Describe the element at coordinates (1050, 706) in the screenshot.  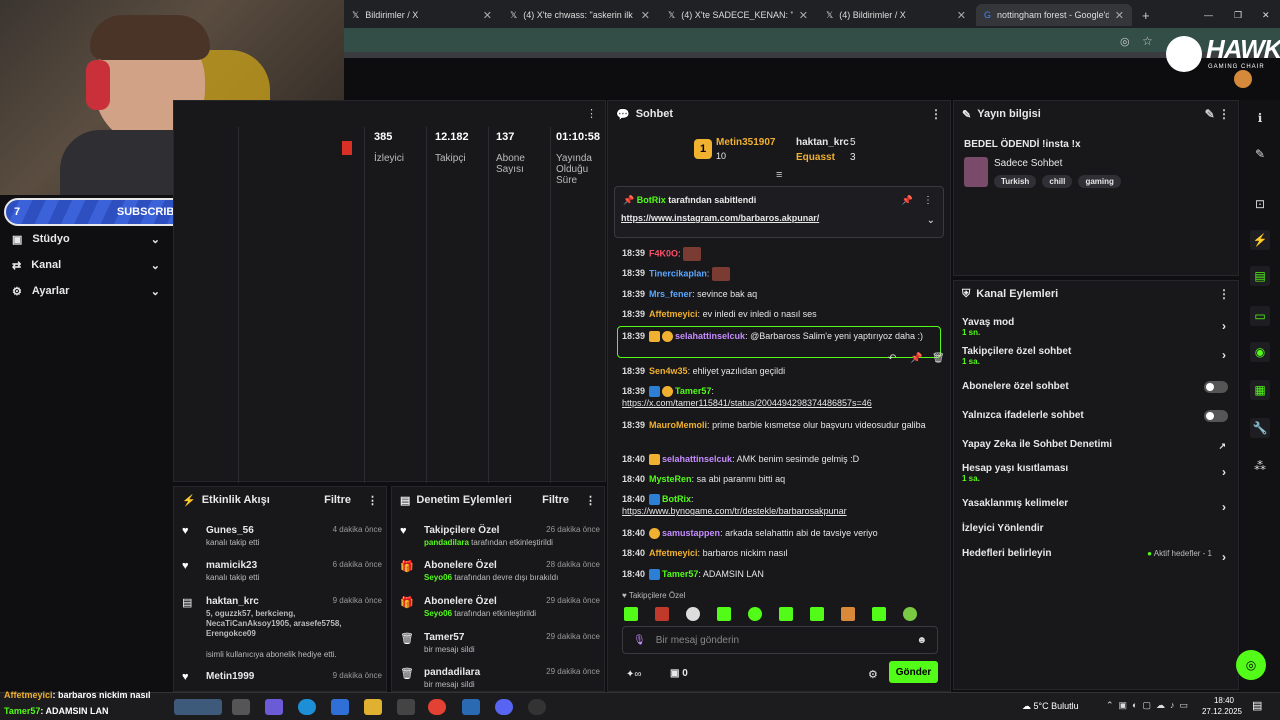
I see `weather-widget: ☁ 5°C Bulutlu` at that location.